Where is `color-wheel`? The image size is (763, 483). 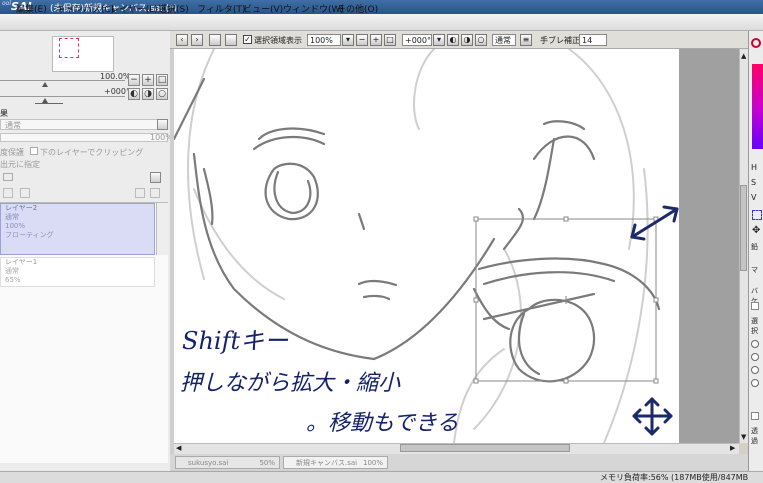 color-wheel is located at coordinates (757, 106).